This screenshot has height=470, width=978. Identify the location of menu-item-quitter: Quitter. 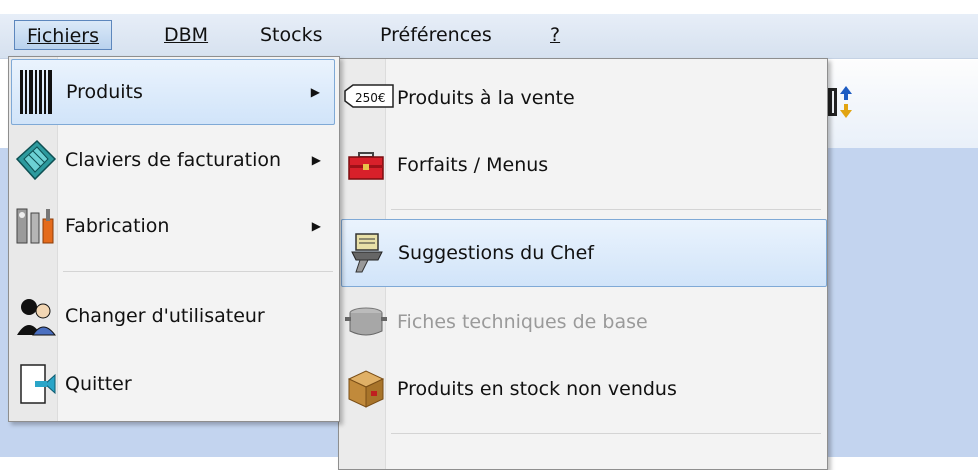
(173, 384).